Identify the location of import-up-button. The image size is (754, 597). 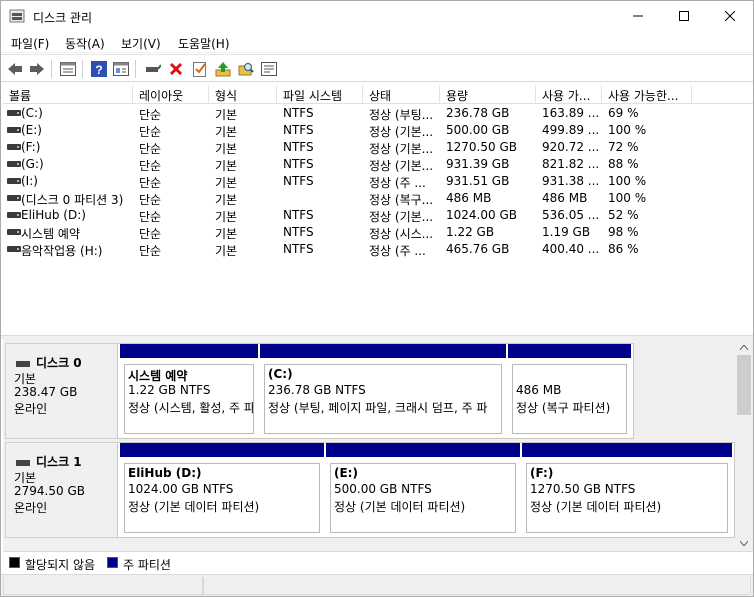
(223, 69).